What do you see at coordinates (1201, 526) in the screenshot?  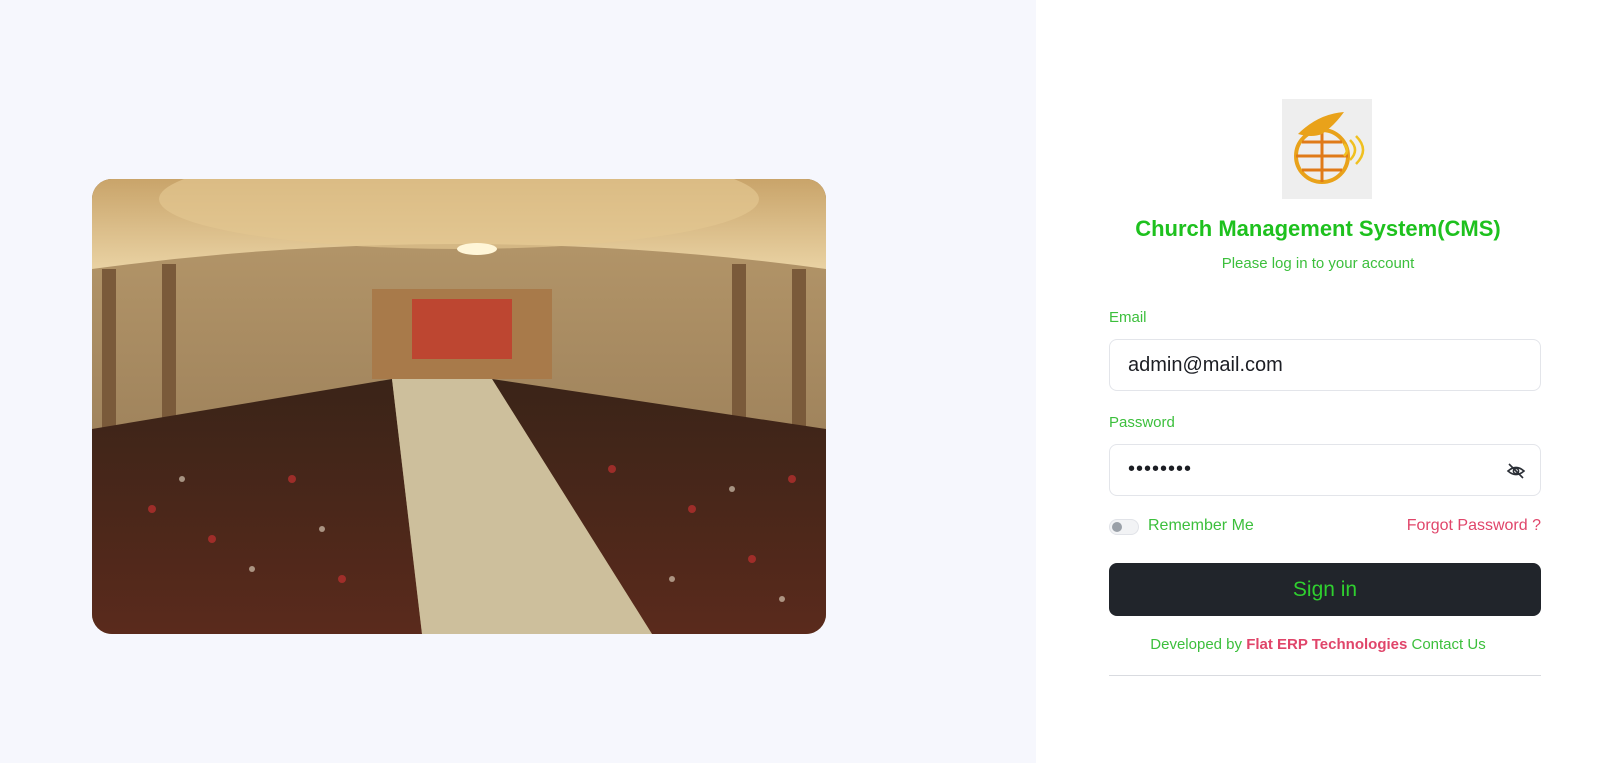 I see `remember-label: Remember Me` at bounding box center [1201, 526].